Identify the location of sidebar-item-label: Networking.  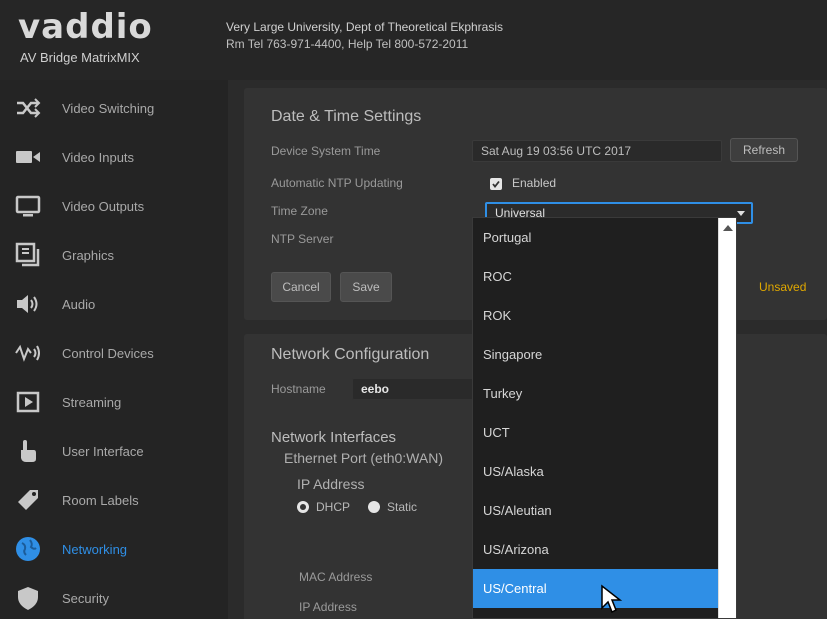
(95, 549).